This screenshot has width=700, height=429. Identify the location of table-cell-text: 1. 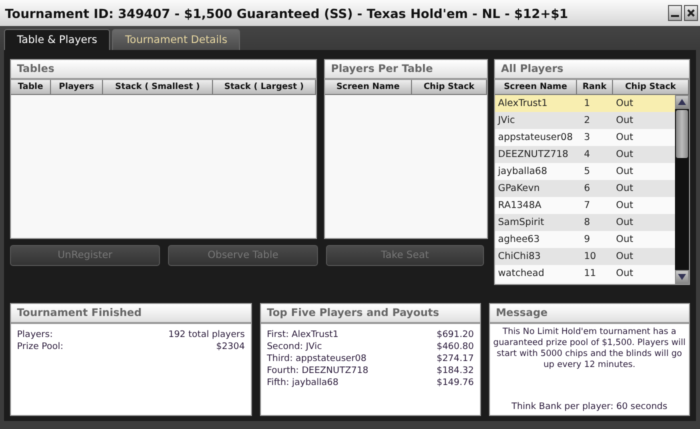
(587, 103).